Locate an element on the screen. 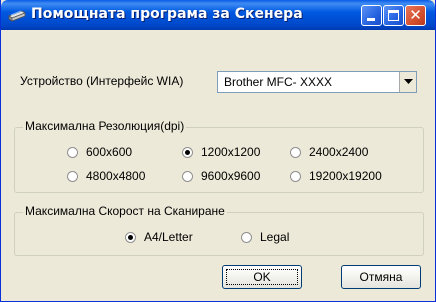 The height and width of the screenshot is (302, 436). maximize-icon is located at coordinates (393, 15).